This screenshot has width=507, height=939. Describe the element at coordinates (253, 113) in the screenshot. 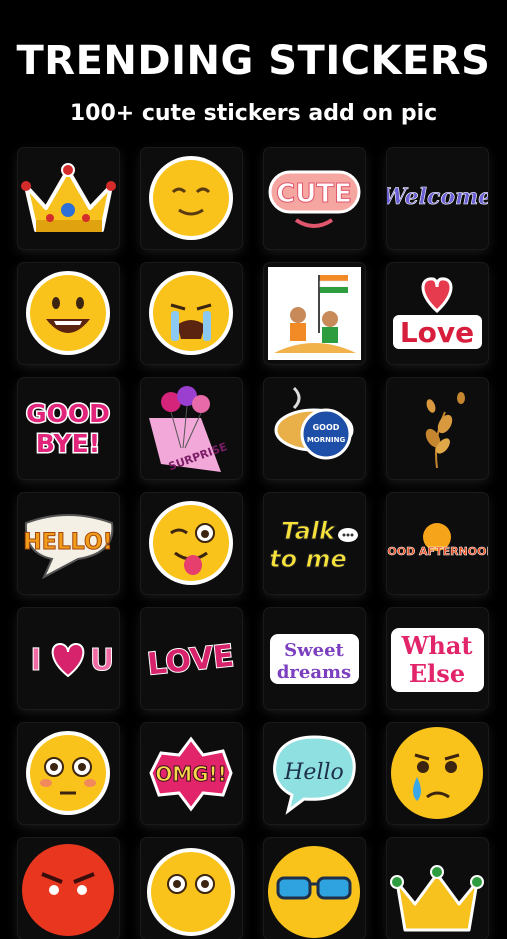

I see `page-subtitle: 100+ cute stickers add on pic` at that location.